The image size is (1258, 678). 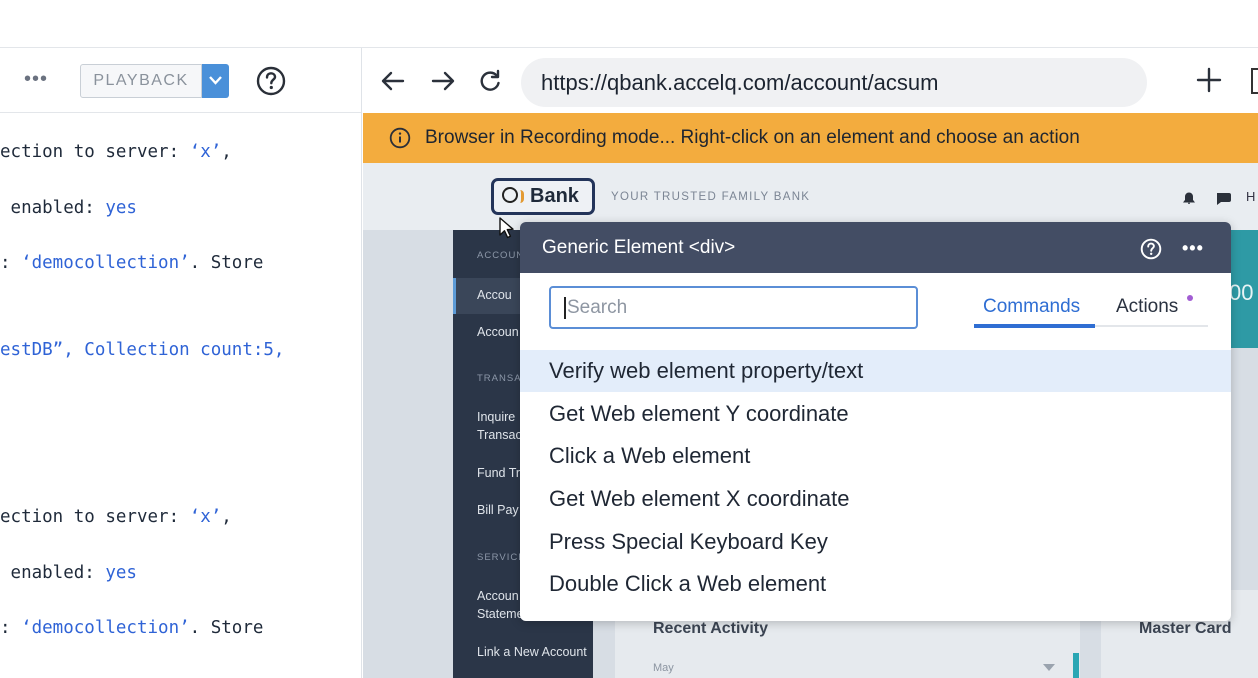 I want to click on back-arrow-icon, so click(x=393, y=81).